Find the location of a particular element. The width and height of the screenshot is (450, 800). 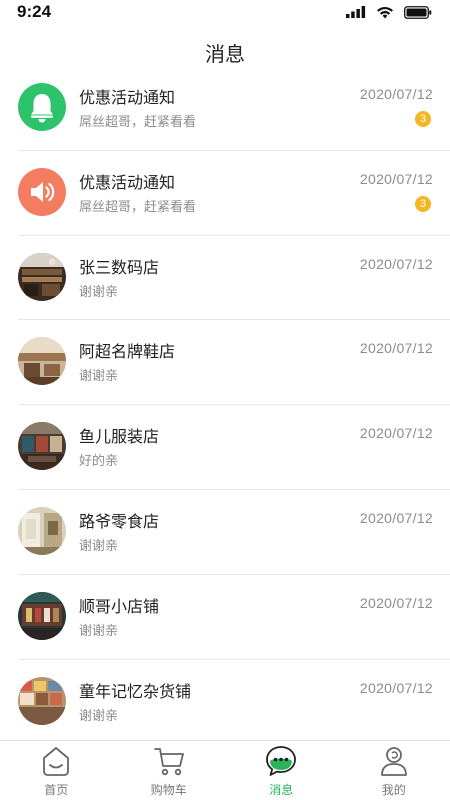

message-item-store: 顺哥小店铺 谢谢亲 2020/07/12 is located at coordinates (225, 617).